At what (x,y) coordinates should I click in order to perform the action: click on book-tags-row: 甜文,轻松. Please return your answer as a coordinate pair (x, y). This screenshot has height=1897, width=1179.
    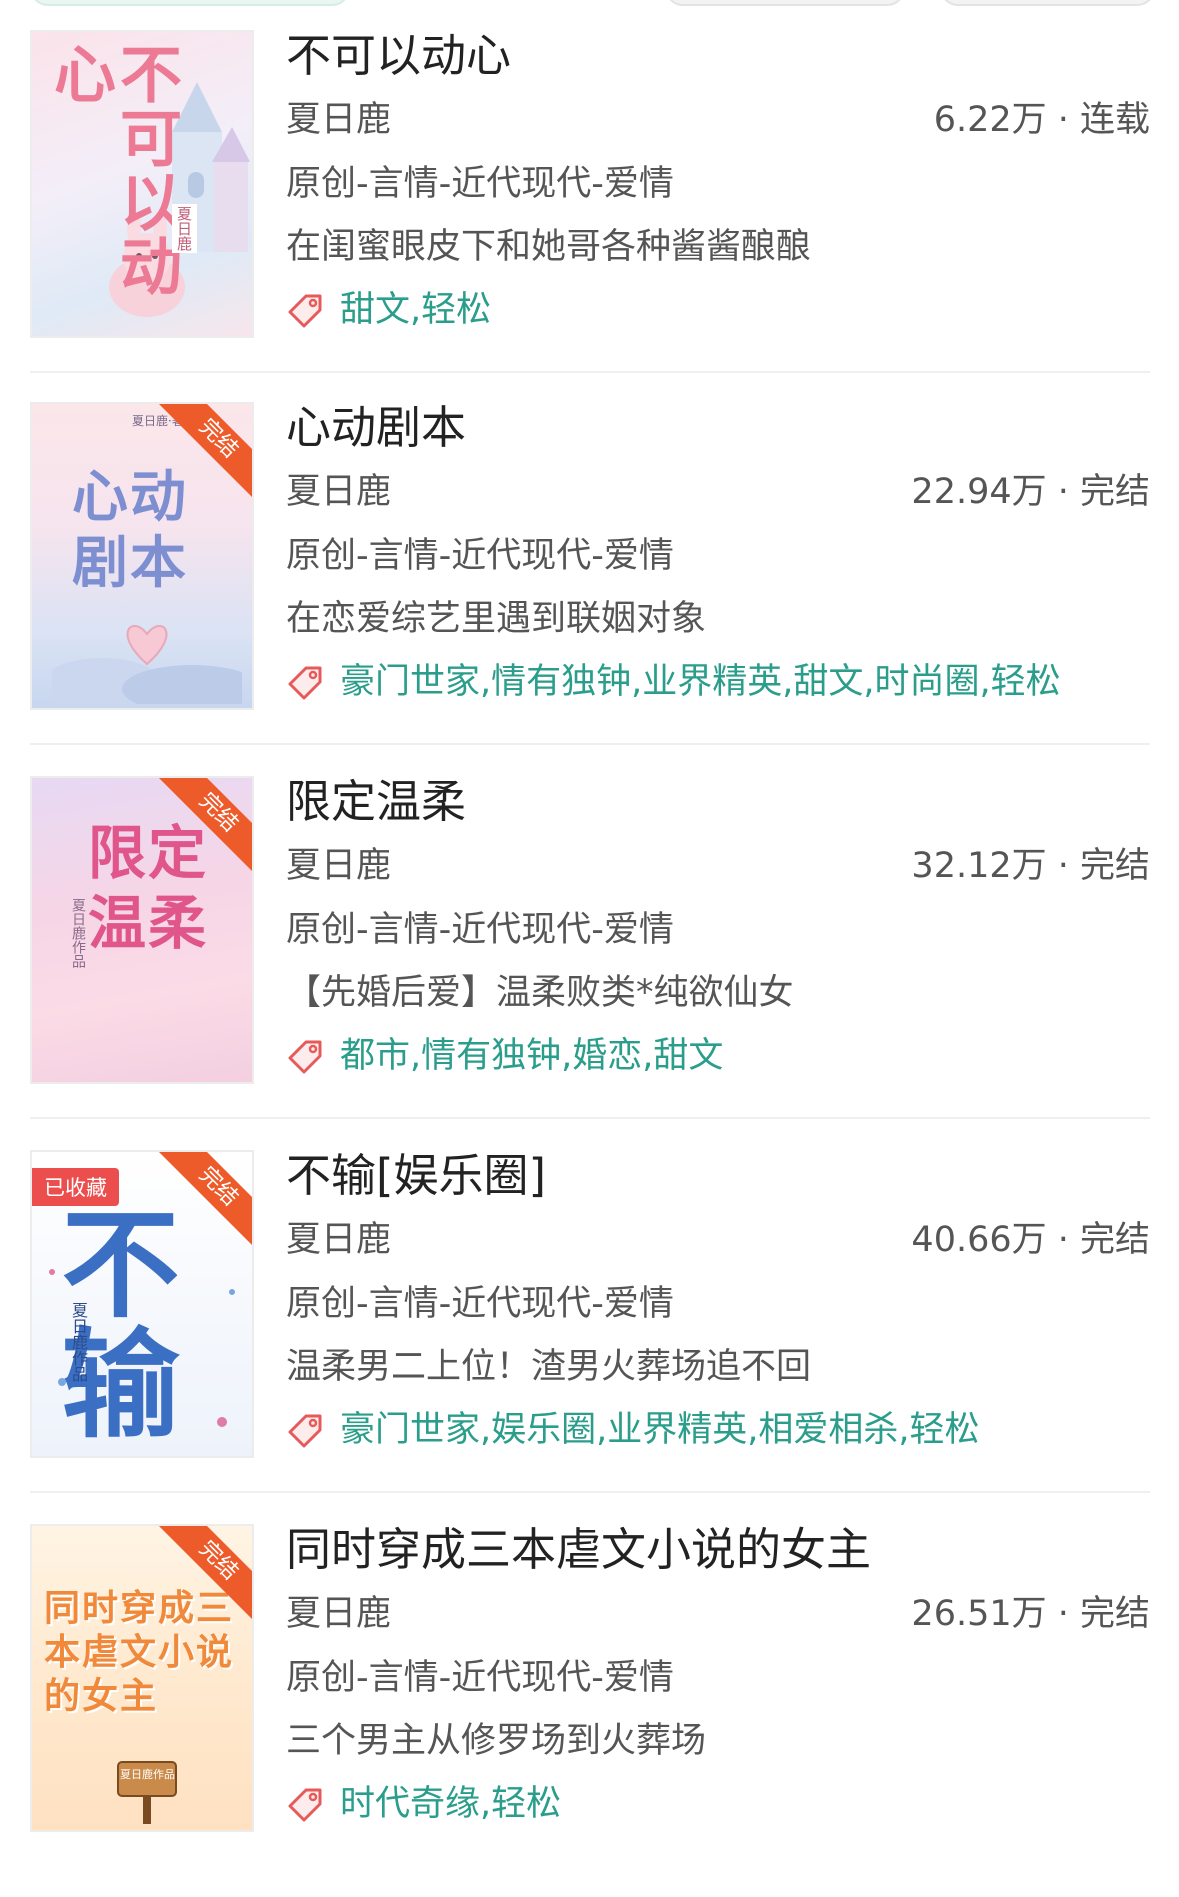
    Looking at the image, I should click on (388, 310).